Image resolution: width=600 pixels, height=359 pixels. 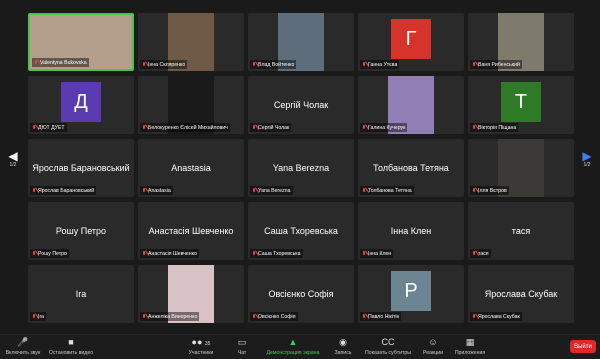 I want to click on participant-tile: Інна Клен Інна Клен, so click(x=411, y=231).